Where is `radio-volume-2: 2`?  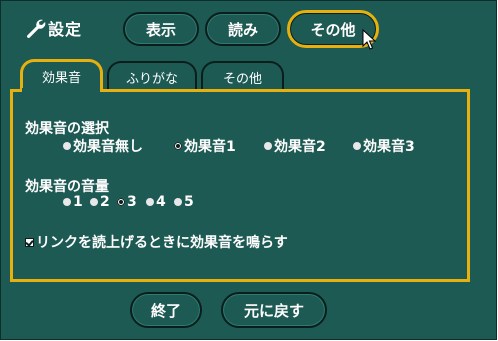 radio-volume-2: 2 is located at coordinates (100, 202).